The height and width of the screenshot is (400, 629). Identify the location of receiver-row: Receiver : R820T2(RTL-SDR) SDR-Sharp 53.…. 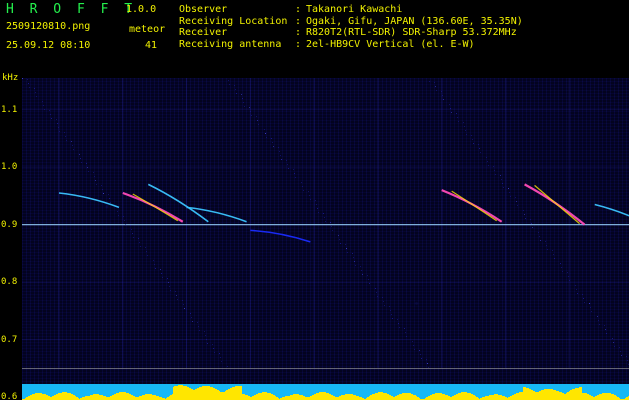
(399, 33).